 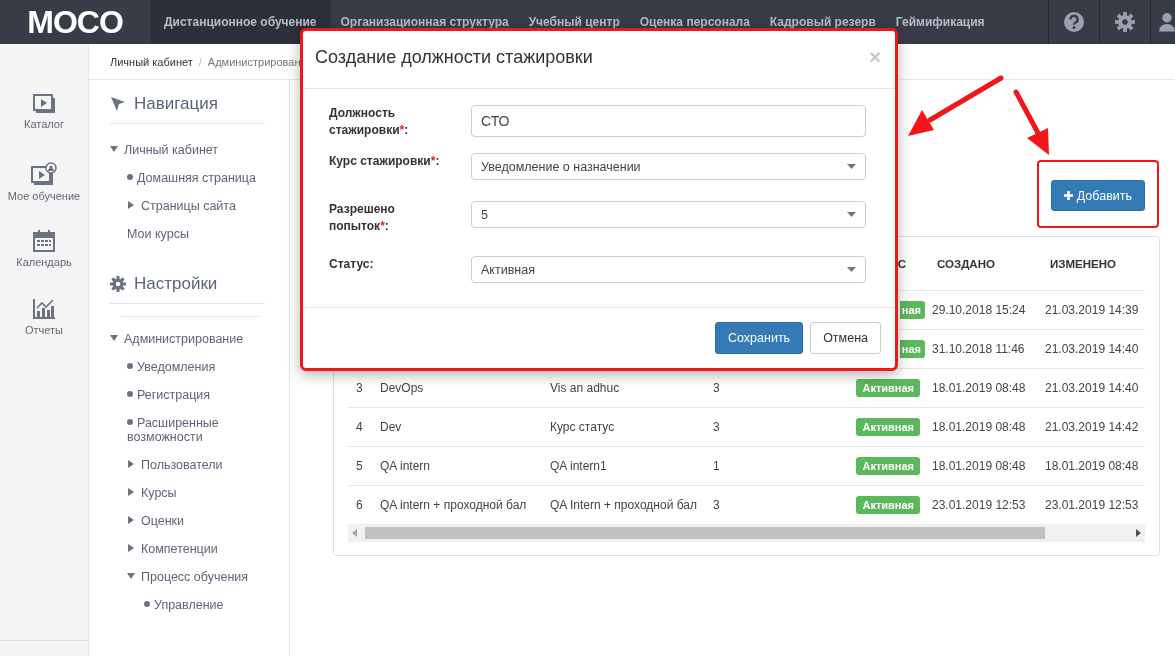 I want to click on chart-icon, so click(x=44, y=309).